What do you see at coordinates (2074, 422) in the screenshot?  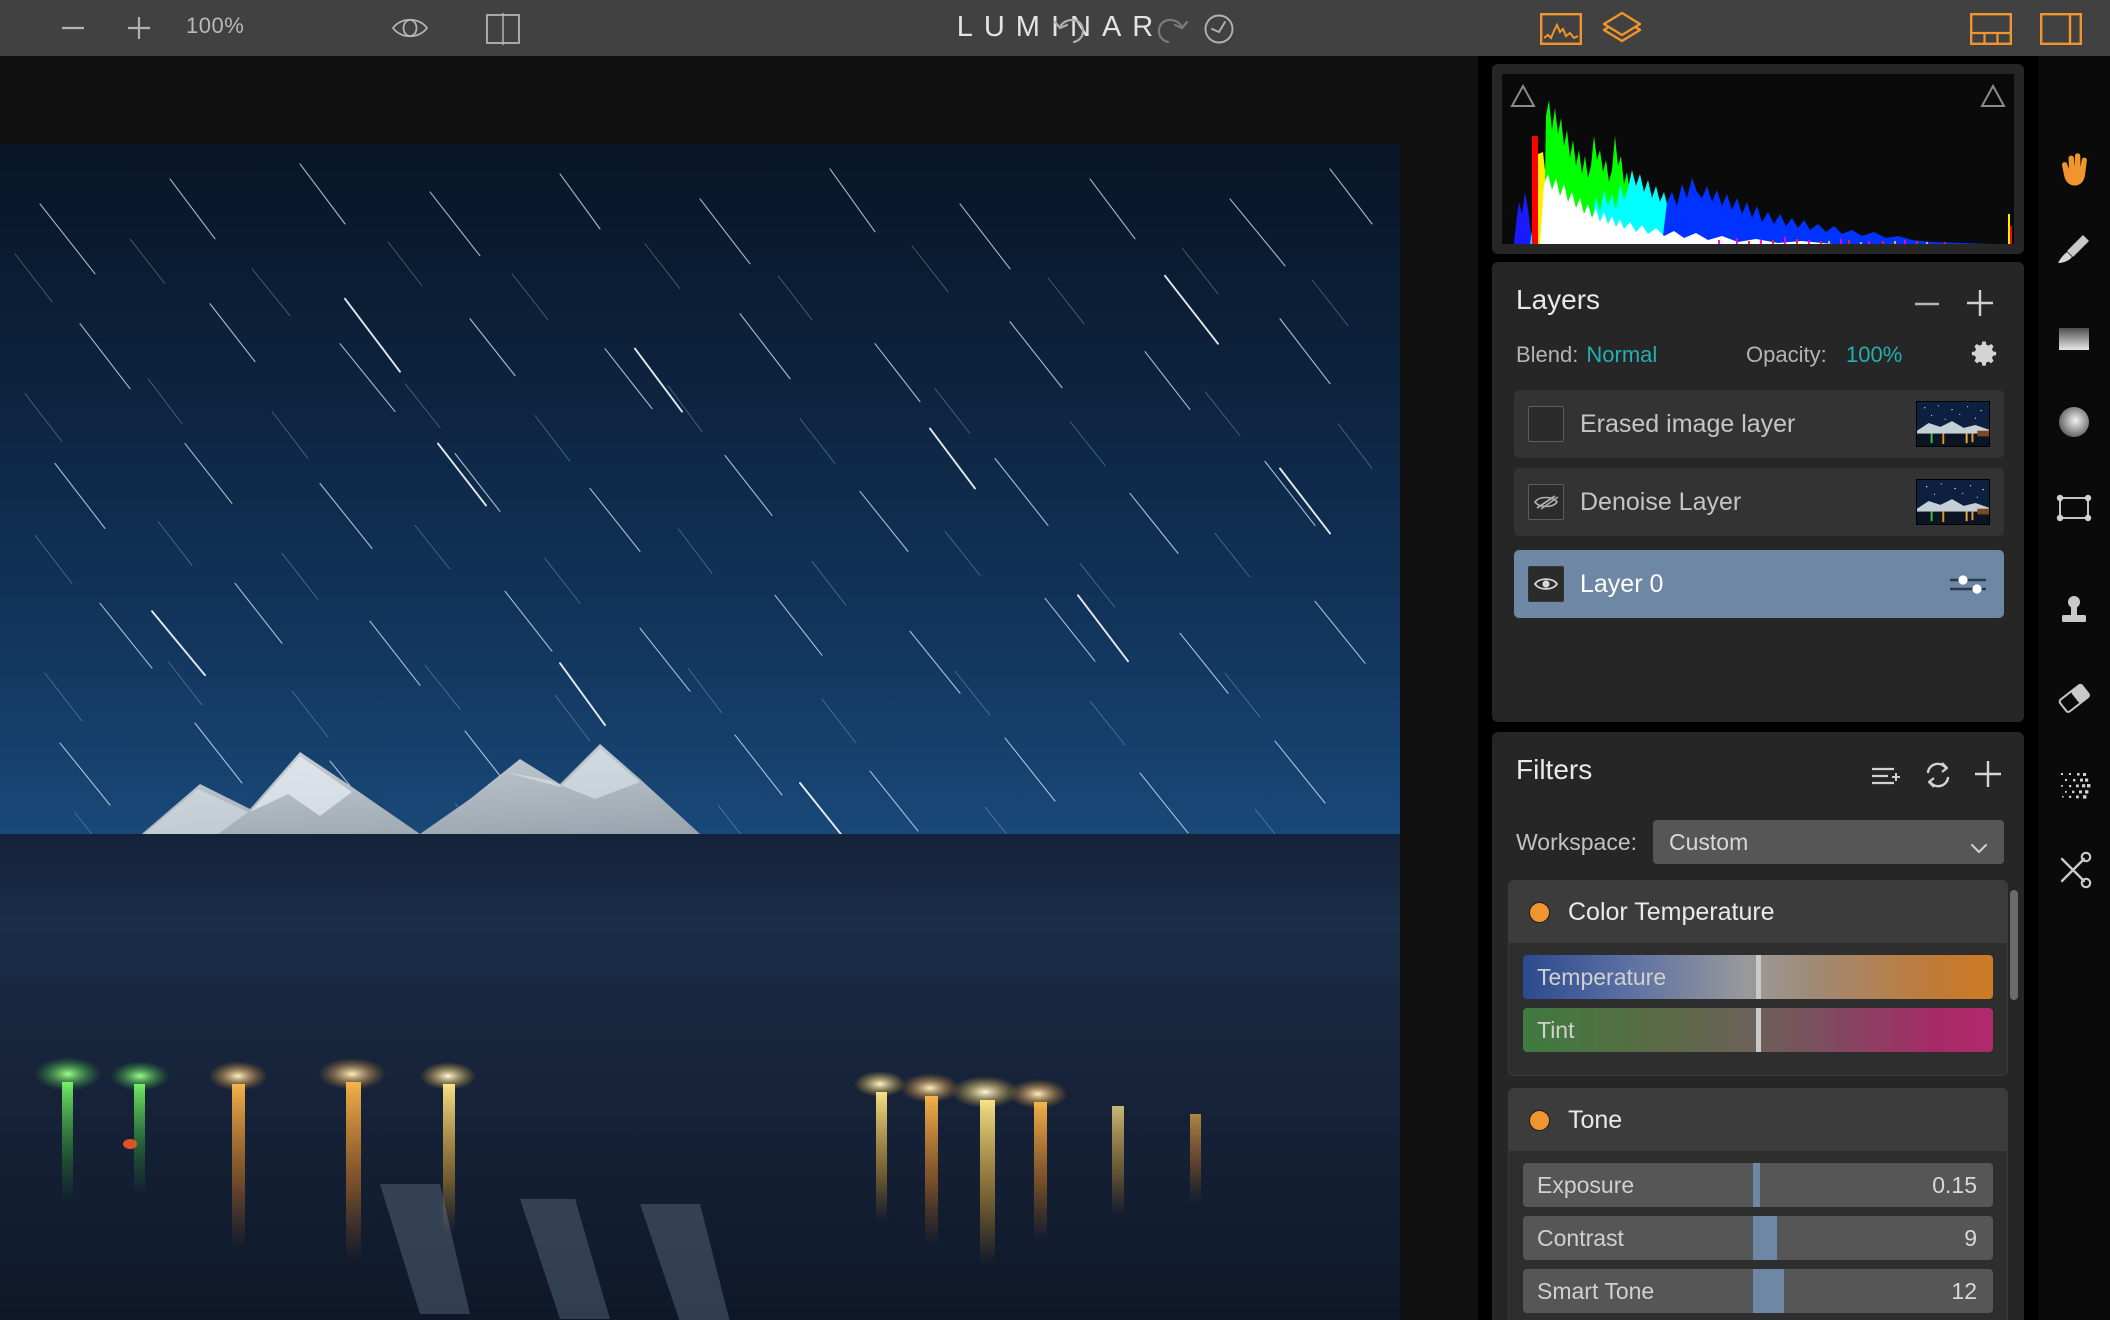 I see `radial-gradient-mask-icon` at bounding box center [2074, 422].